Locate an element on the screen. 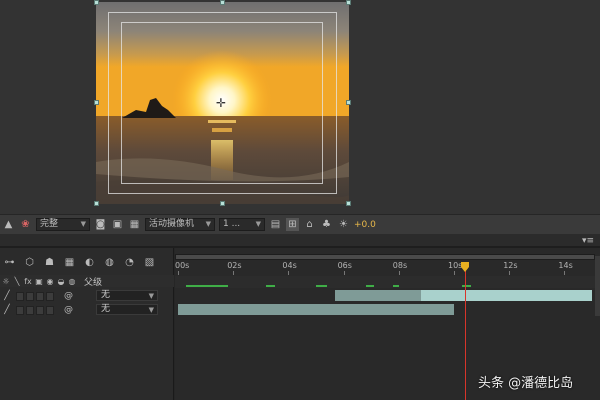 The image size is (600, 400). 3d-switch-icon: ◍ is located at coordinates (72, 281).